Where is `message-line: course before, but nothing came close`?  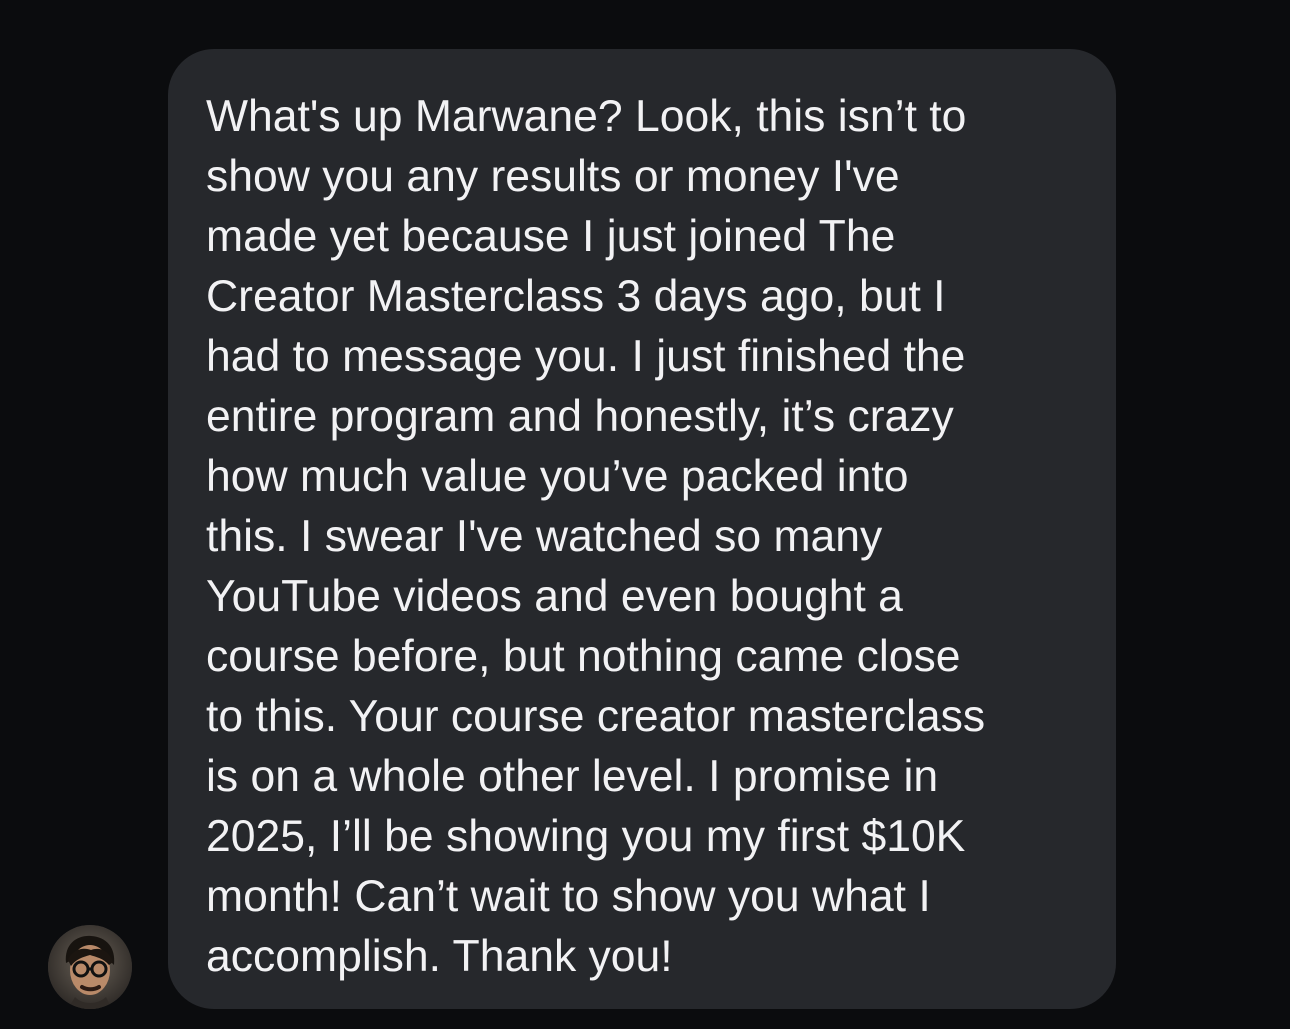 message-line: course before, but nothing came close is located at coordinates (583, 656).